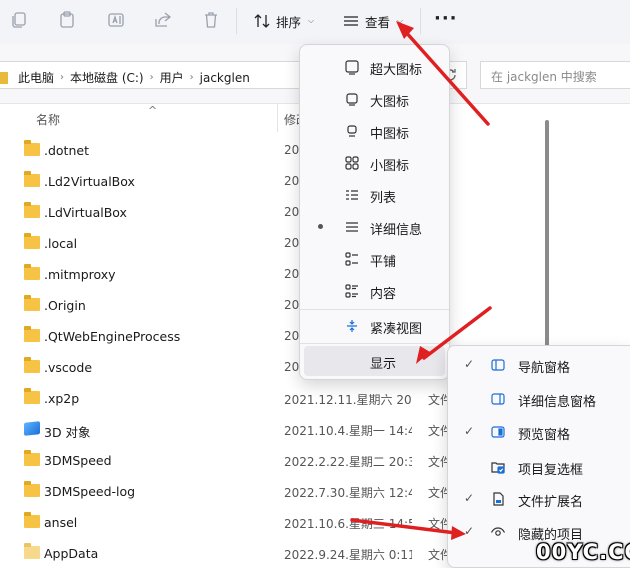  What do you see at coordinates (352, 163) in the screenshot?
I see `small-icons-icon` at bounding box center [352, 163].